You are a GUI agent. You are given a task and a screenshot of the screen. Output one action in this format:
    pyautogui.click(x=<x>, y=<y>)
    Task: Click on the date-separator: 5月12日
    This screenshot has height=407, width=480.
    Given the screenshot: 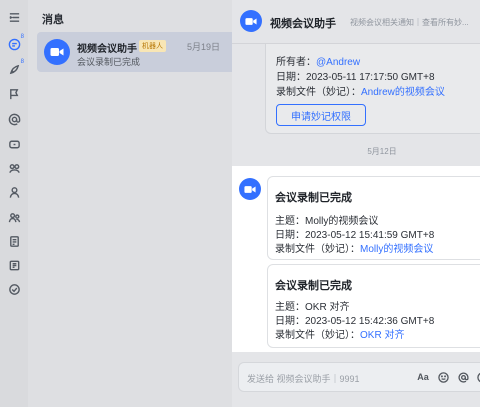 What is the action you would take?
    pyautogui.click(x=382, y=151)
    